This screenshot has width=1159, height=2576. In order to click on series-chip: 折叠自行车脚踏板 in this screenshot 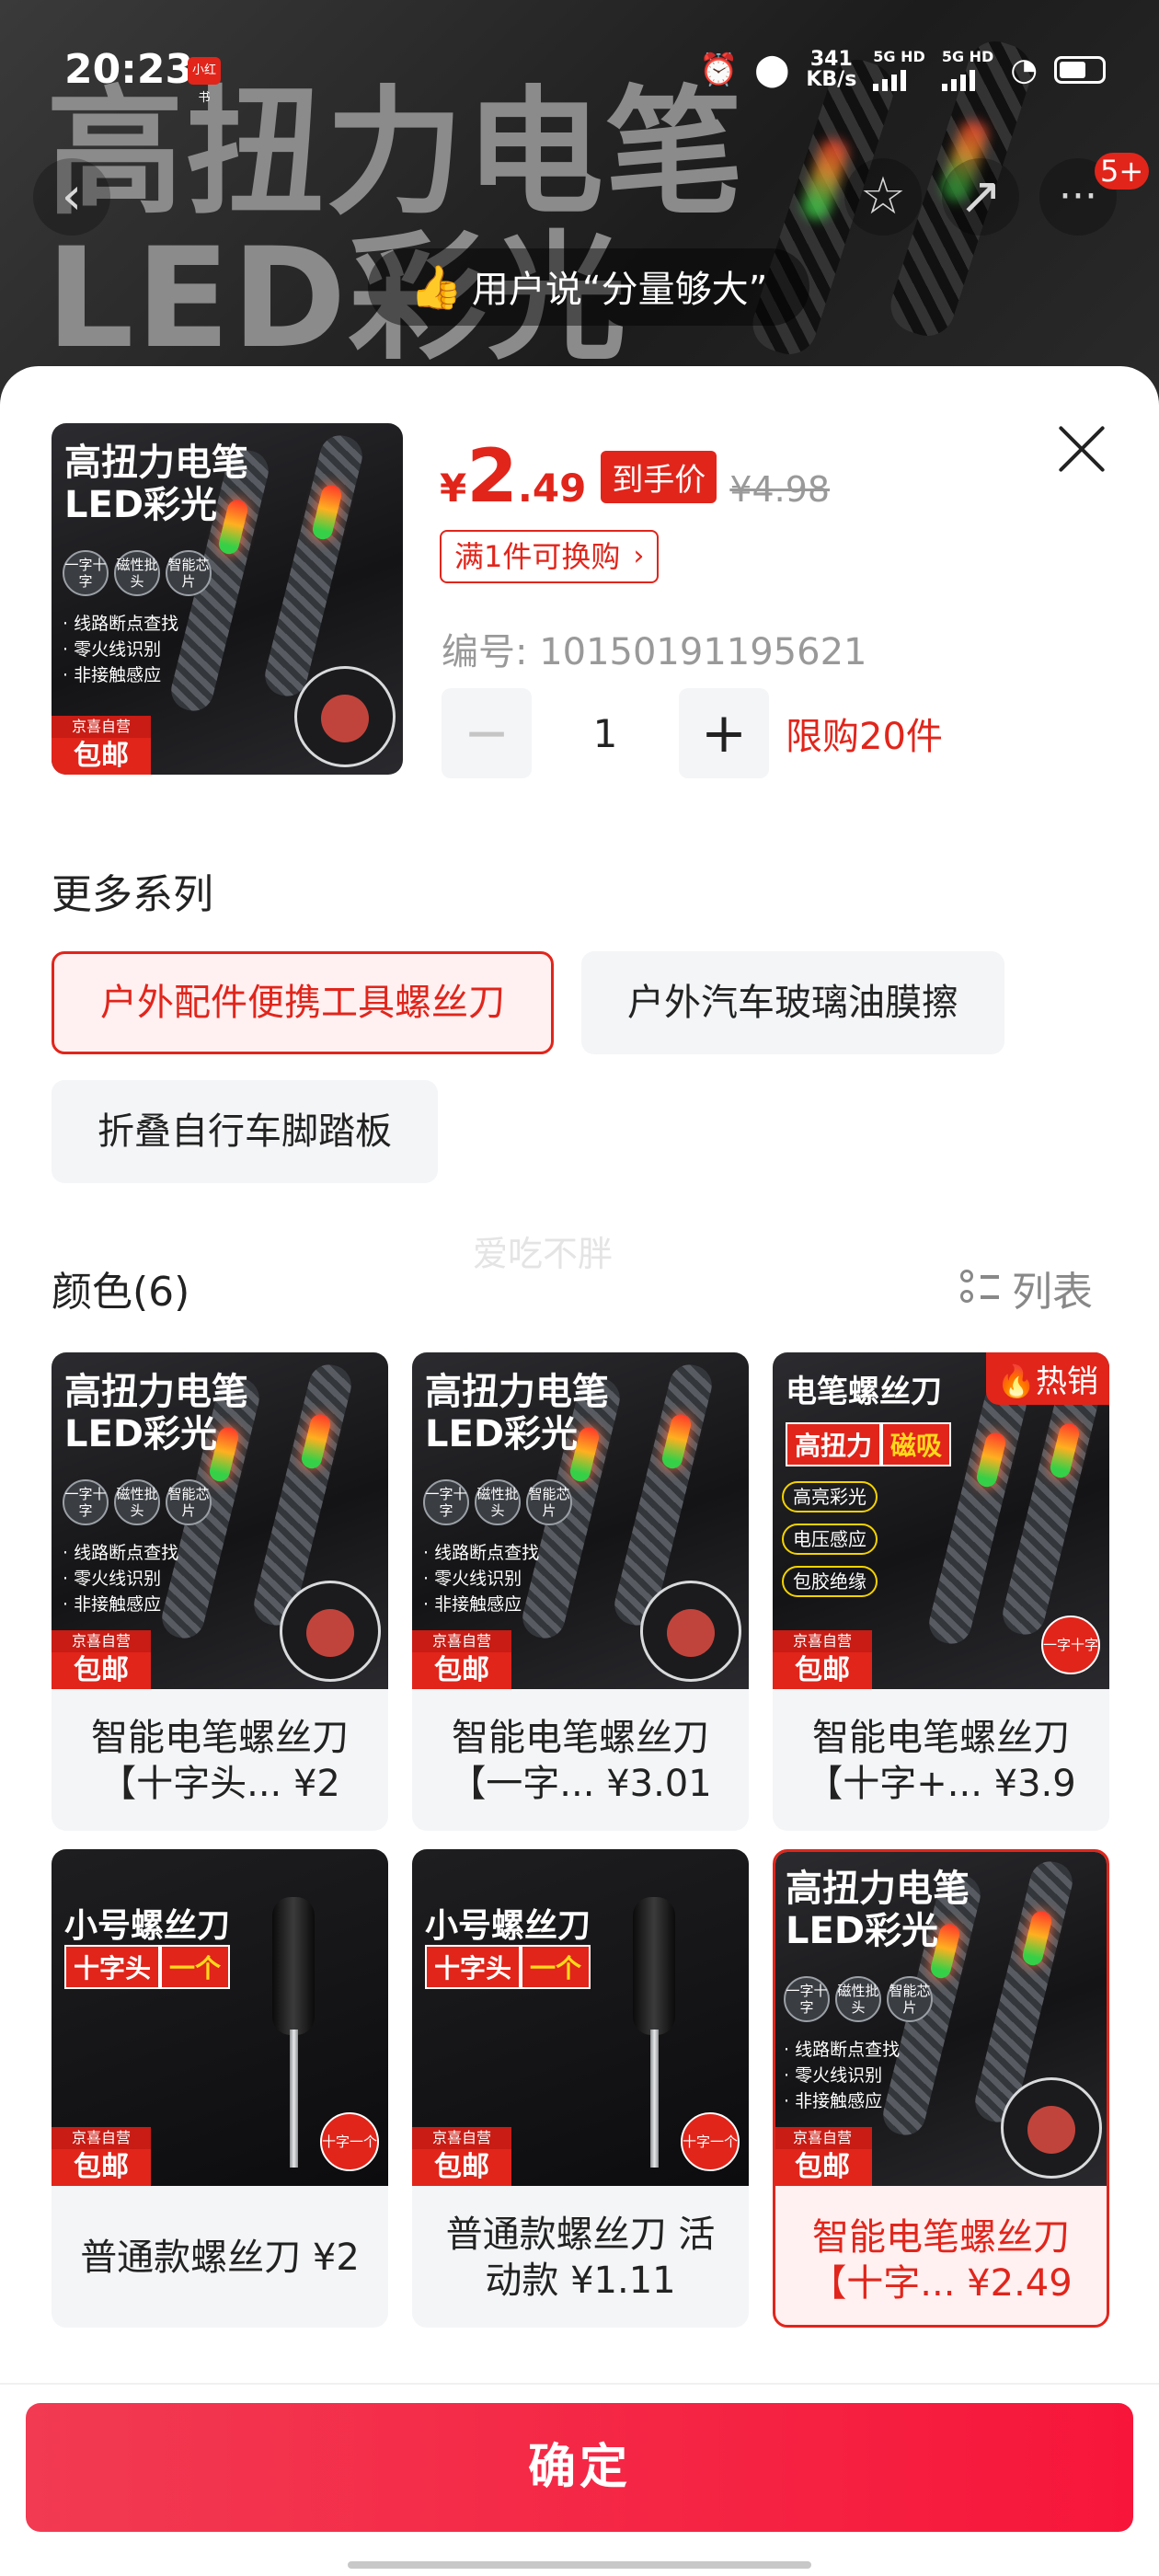, I will do `click(245, 1131)`.